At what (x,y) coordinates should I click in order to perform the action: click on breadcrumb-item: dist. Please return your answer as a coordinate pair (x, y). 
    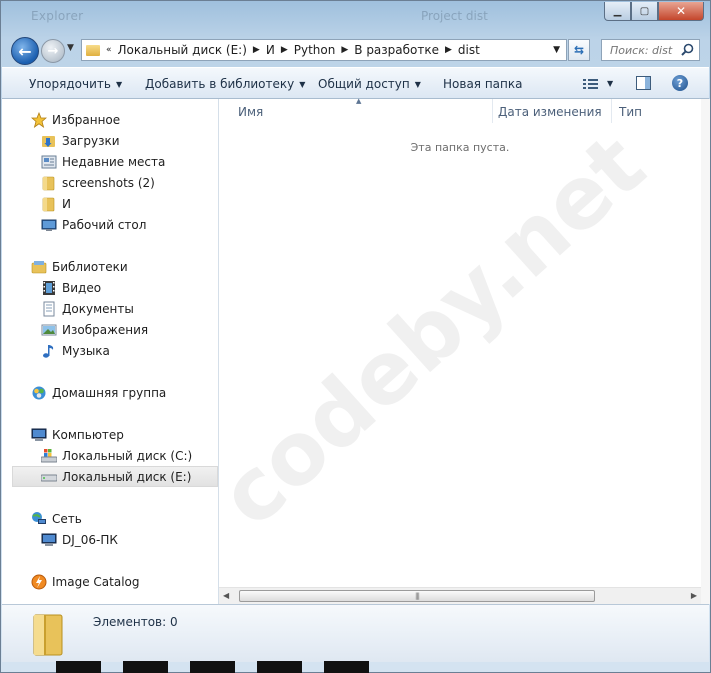
    Looking at the image, I should click on (469, 50).